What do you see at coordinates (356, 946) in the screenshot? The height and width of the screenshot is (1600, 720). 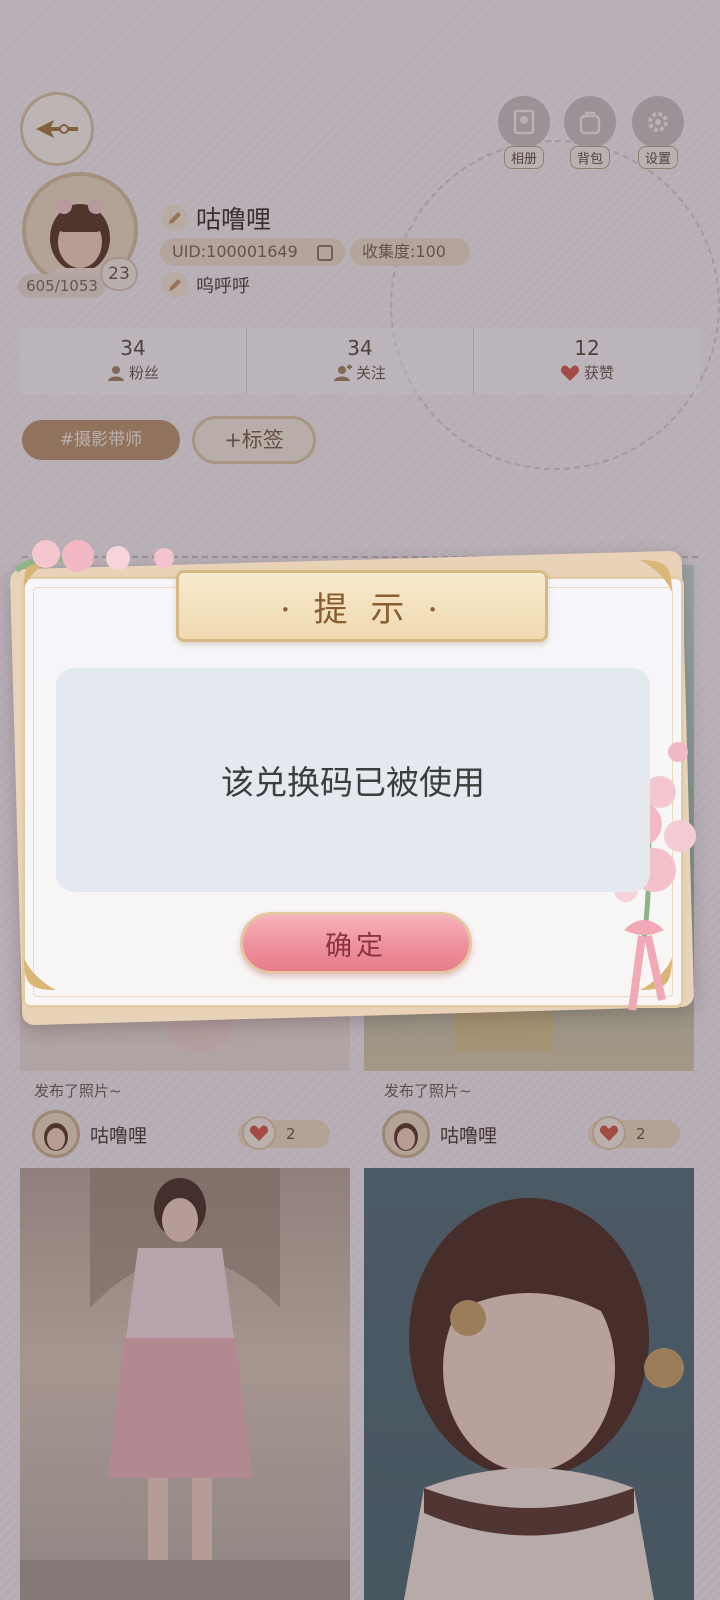 I see `confirm-label: 确定` at bounding box center [356, 946].